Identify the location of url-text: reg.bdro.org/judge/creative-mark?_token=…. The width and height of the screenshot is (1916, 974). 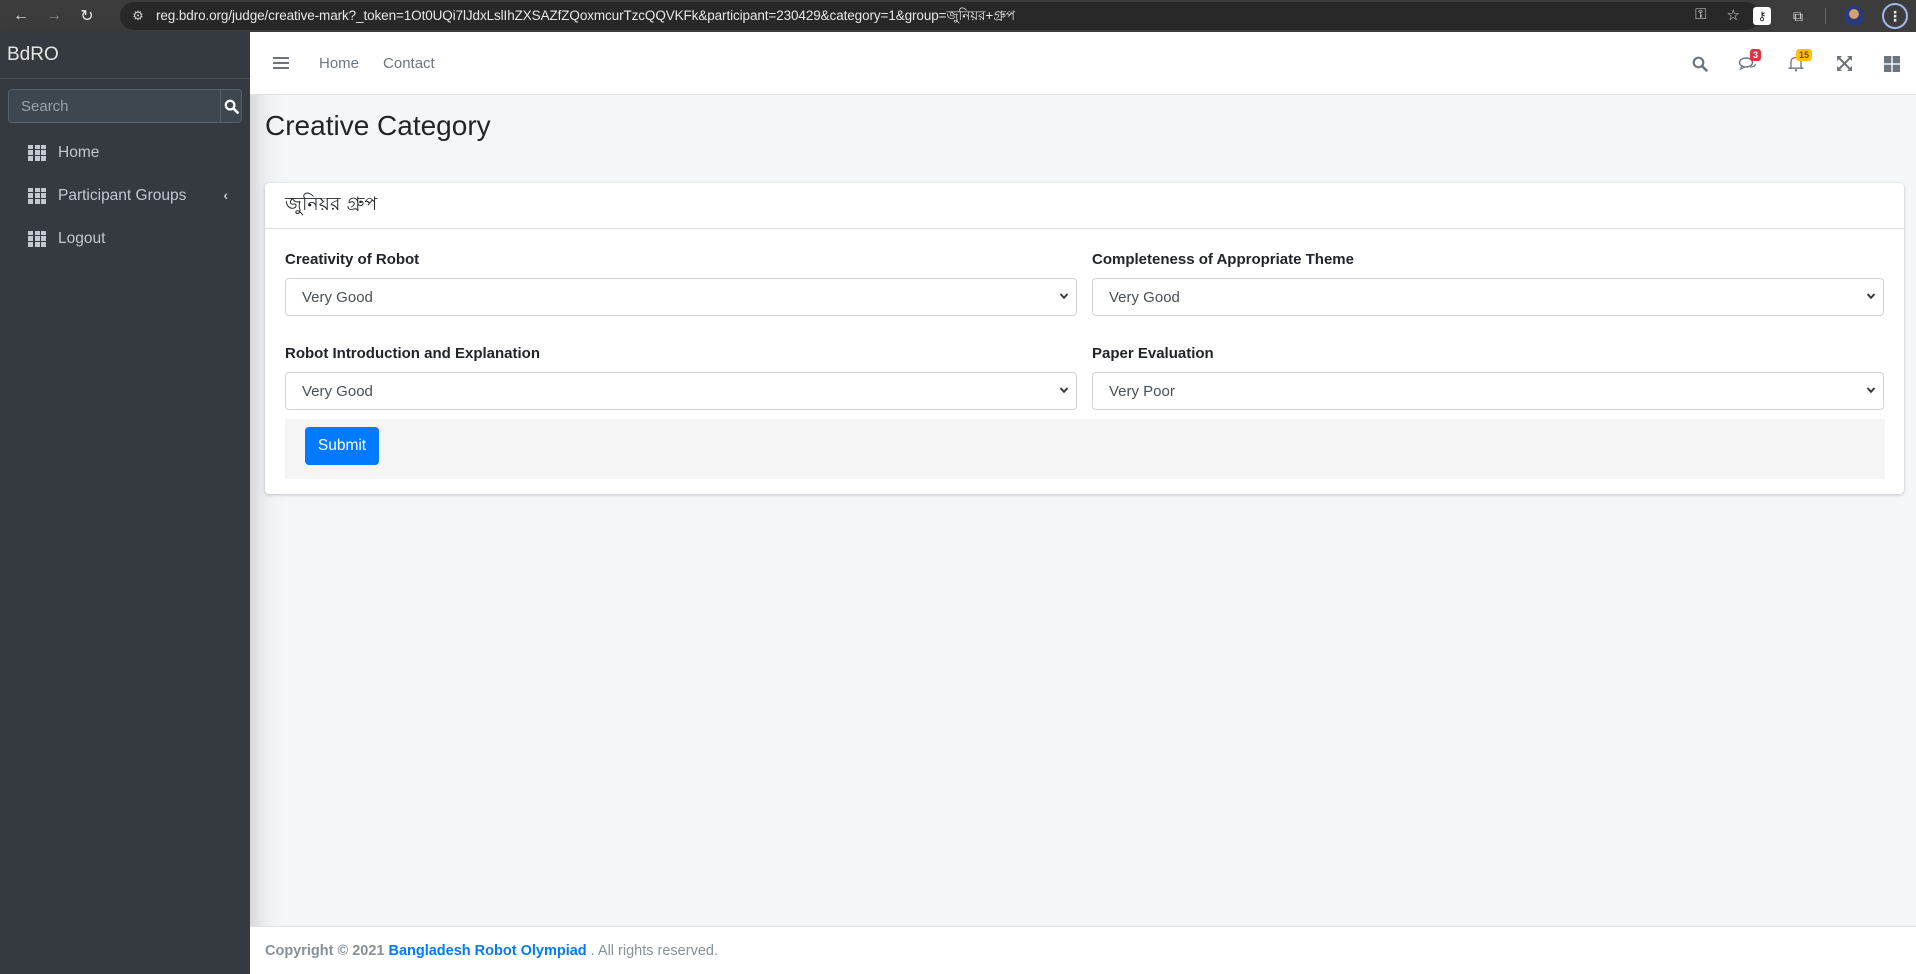
(585, 16).